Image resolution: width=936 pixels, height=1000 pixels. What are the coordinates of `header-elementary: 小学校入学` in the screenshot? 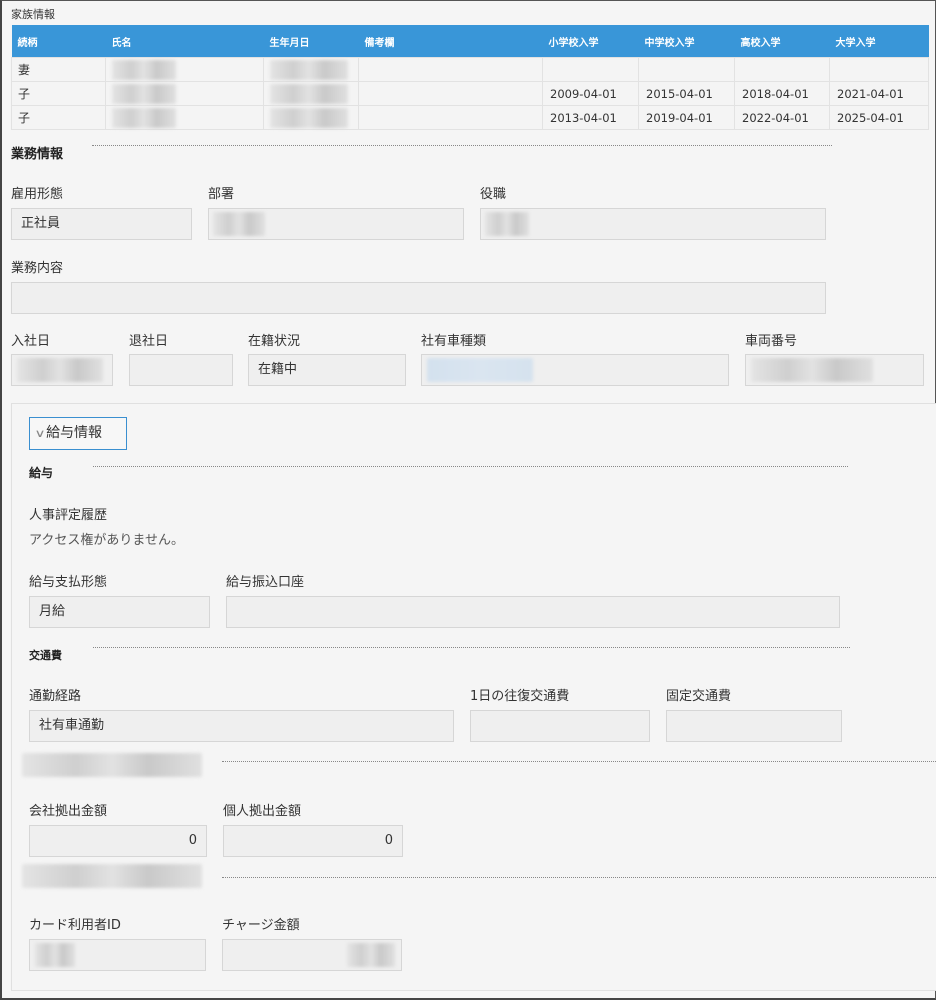 It's located at (590, 41).